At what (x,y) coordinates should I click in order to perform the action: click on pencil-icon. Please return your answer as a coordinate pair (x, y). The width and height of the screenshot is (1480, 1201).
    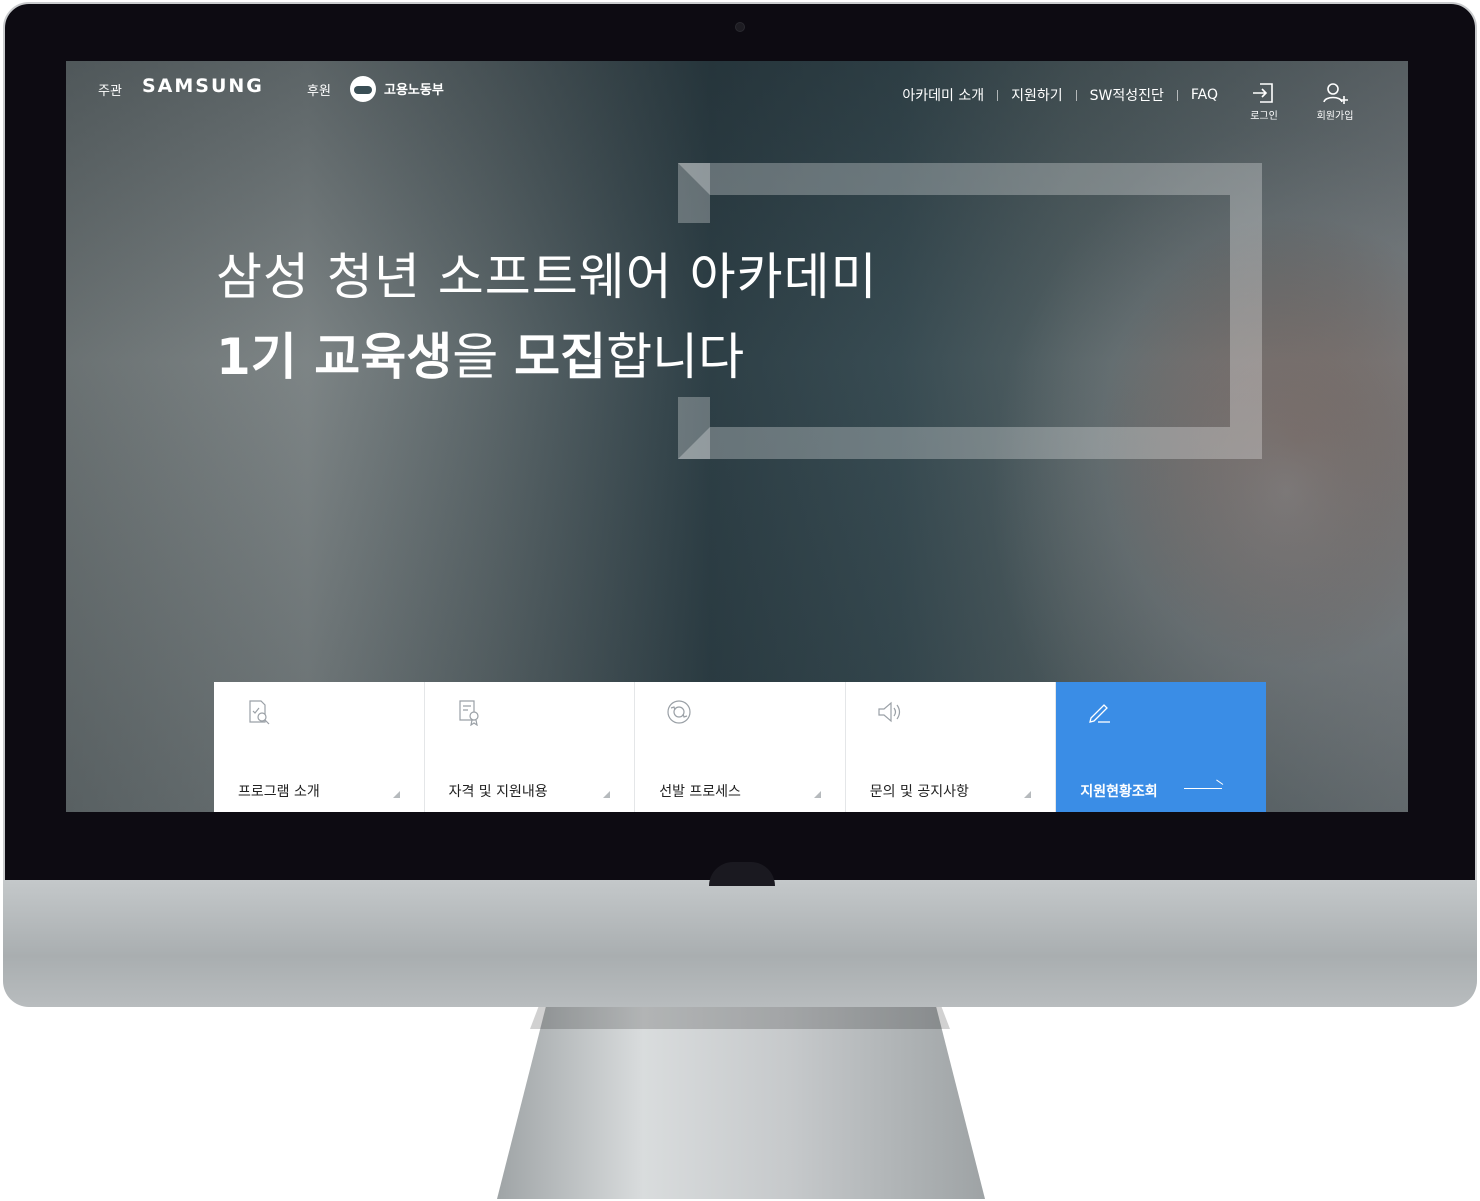
    Looking at the image, I should click on (1100, 713).